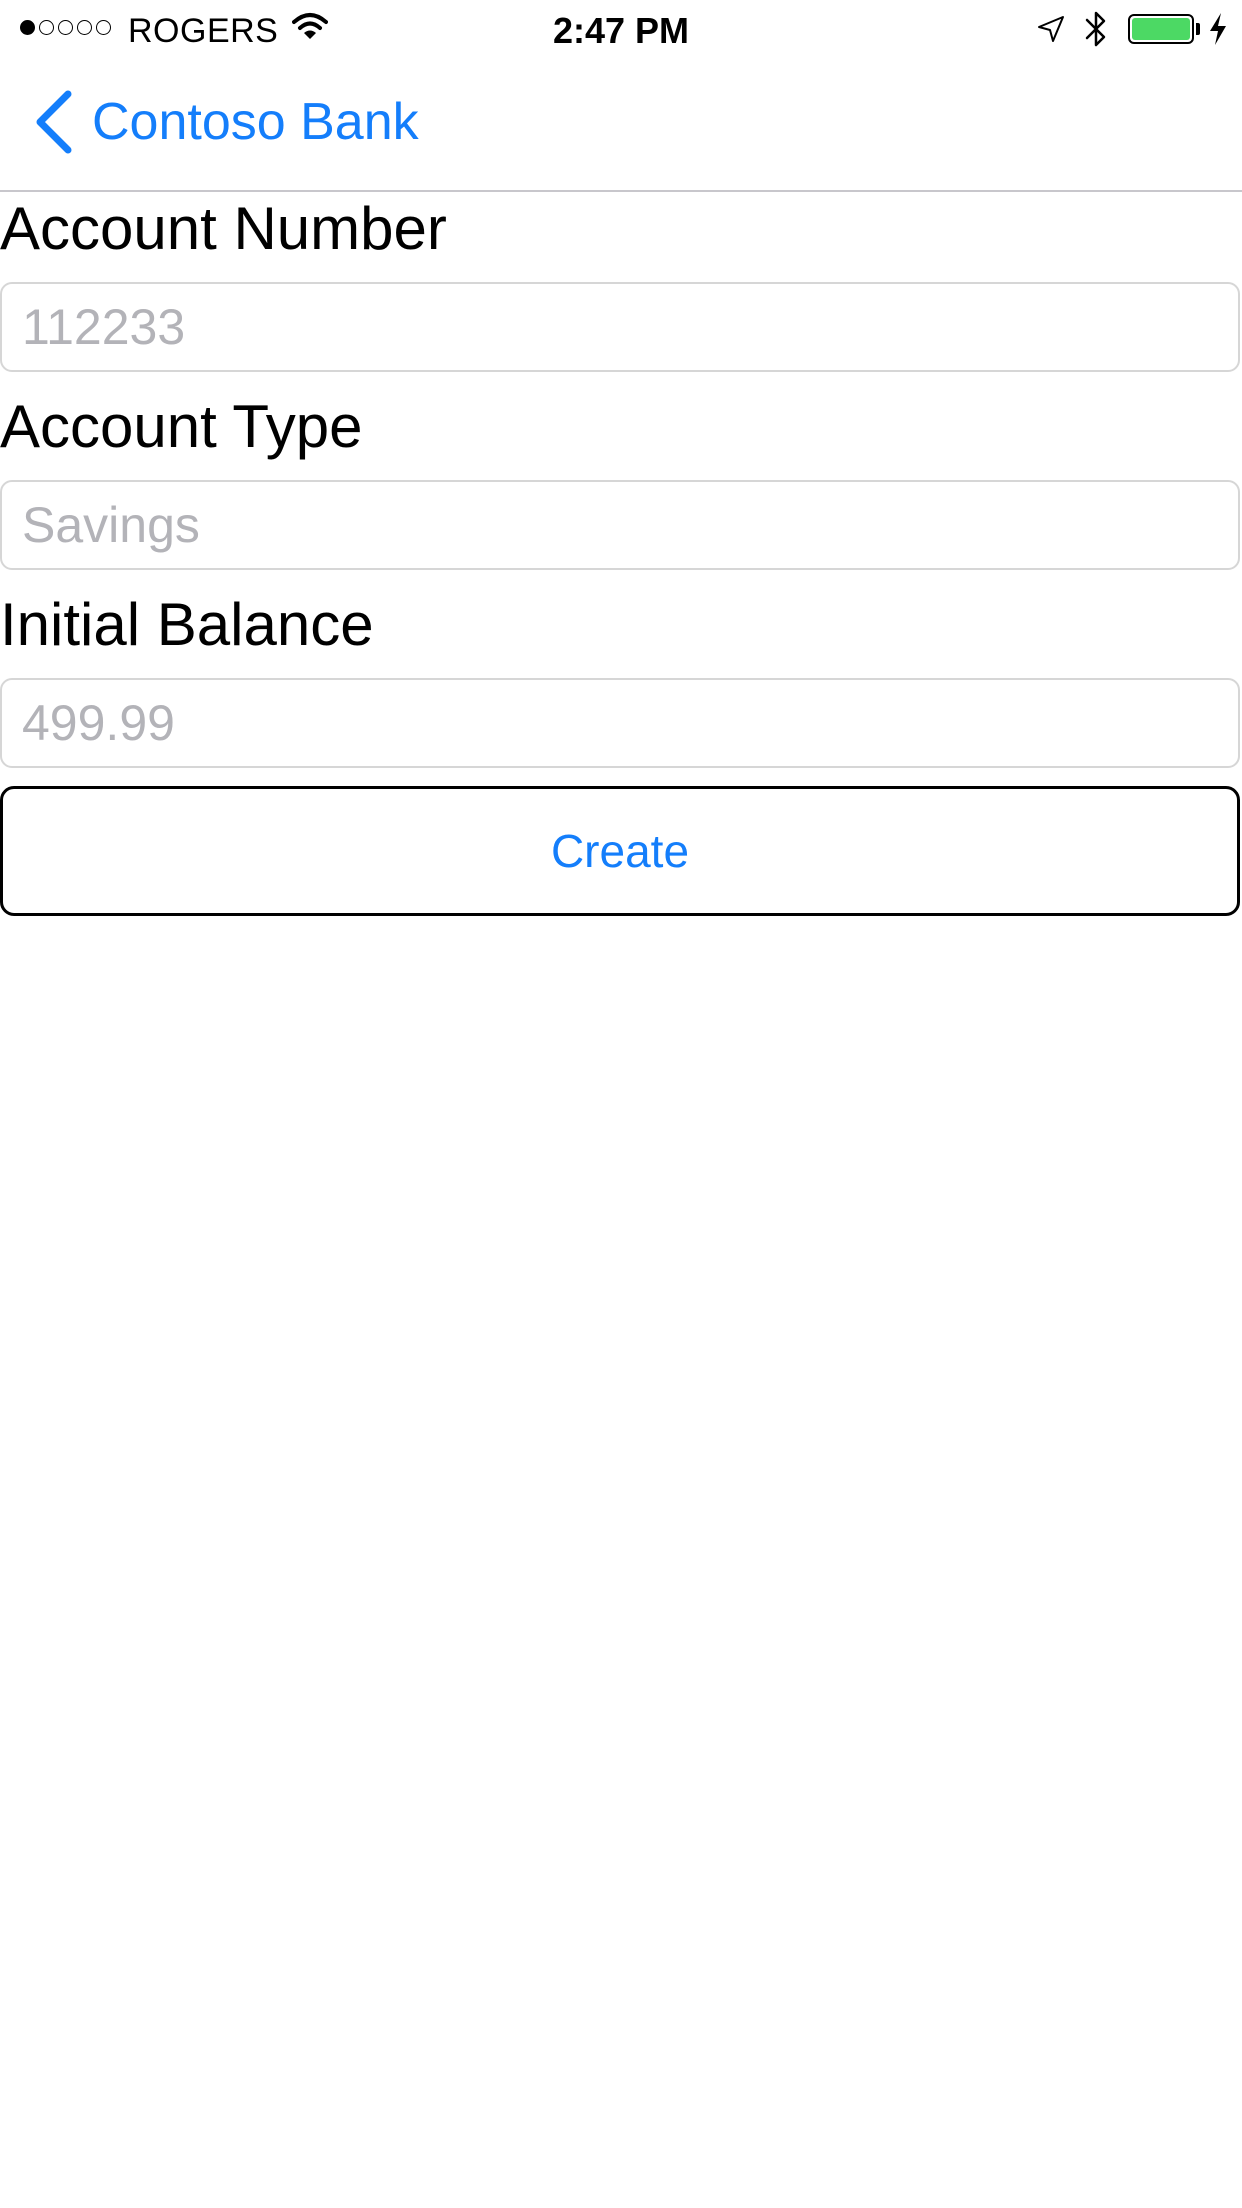  What do you see at coordinates (621, 126) in the screenshot?
I see `navigation-bar: Contoso Bank` at bounding box center [621, 126].